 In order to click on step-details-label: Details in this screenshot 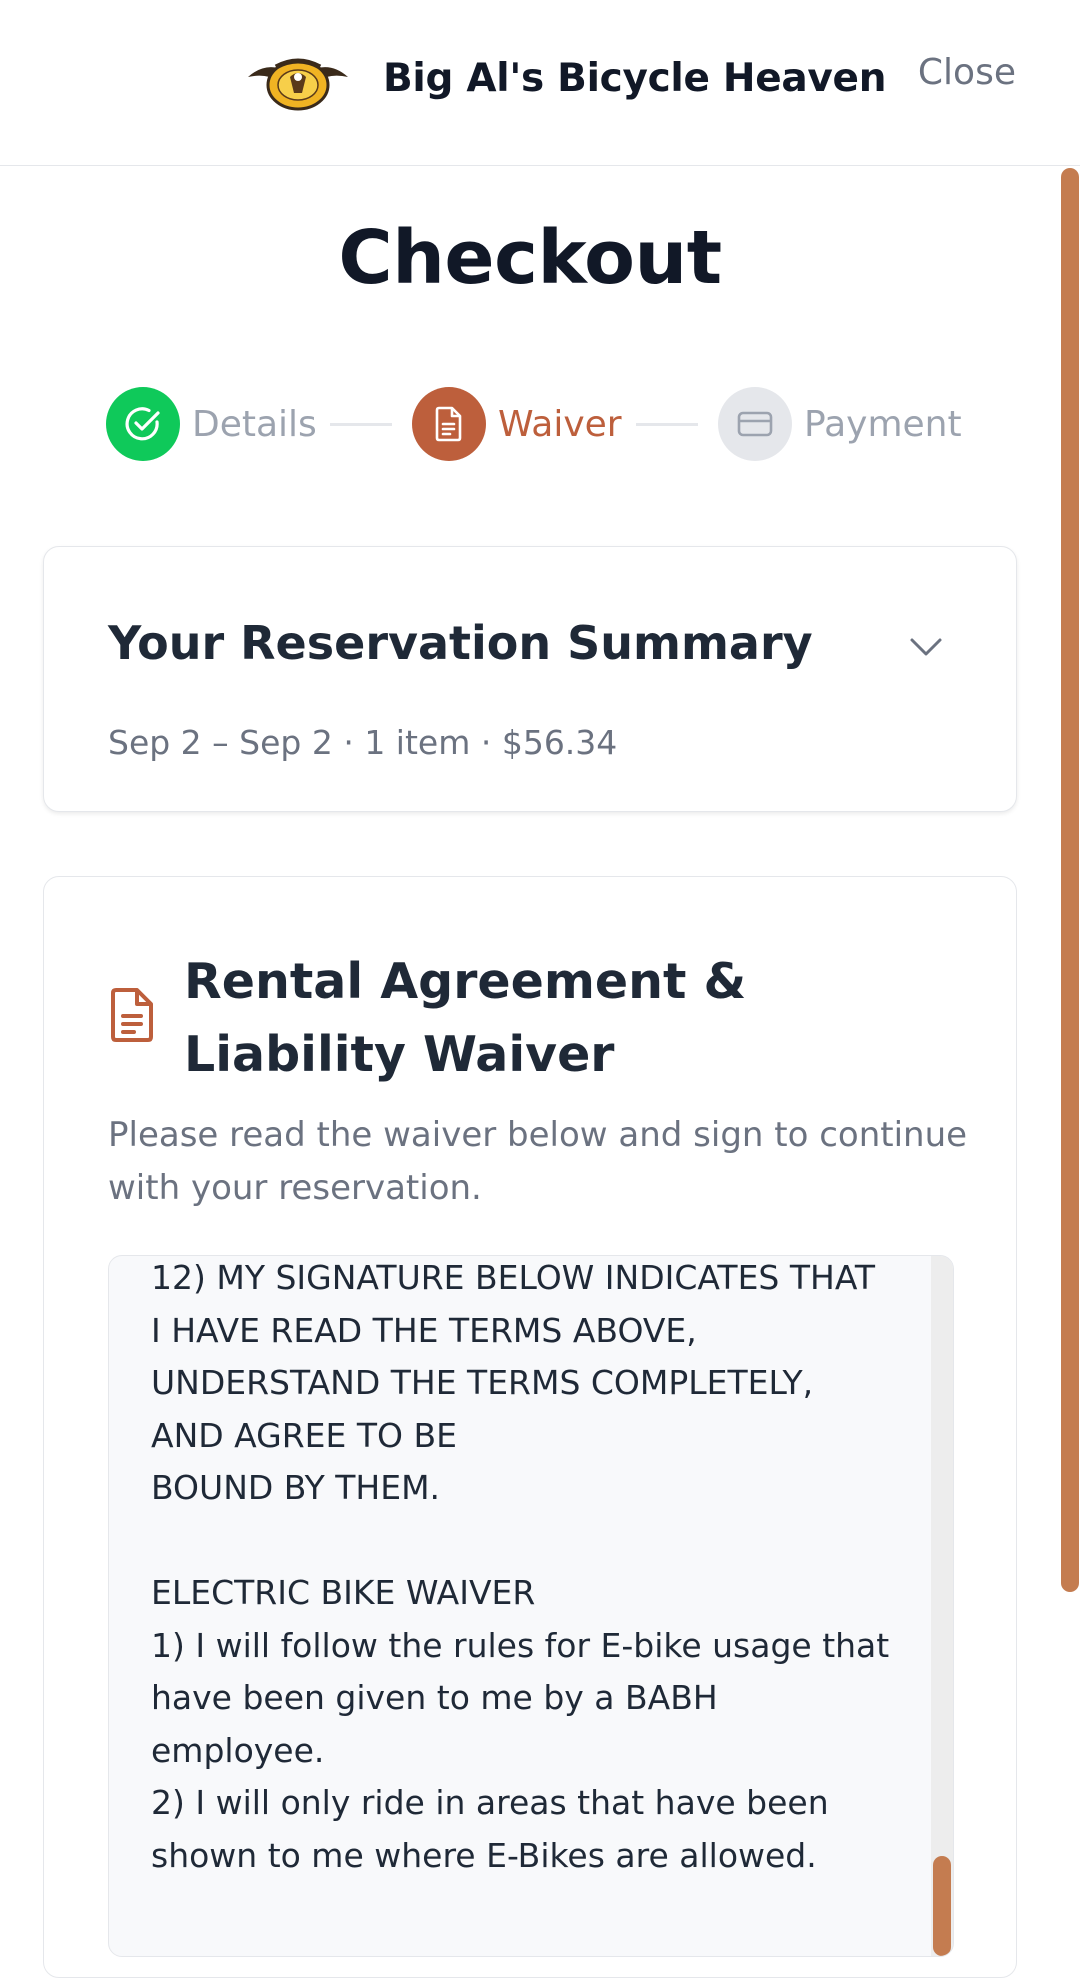, I will do `click(254, 424)`.